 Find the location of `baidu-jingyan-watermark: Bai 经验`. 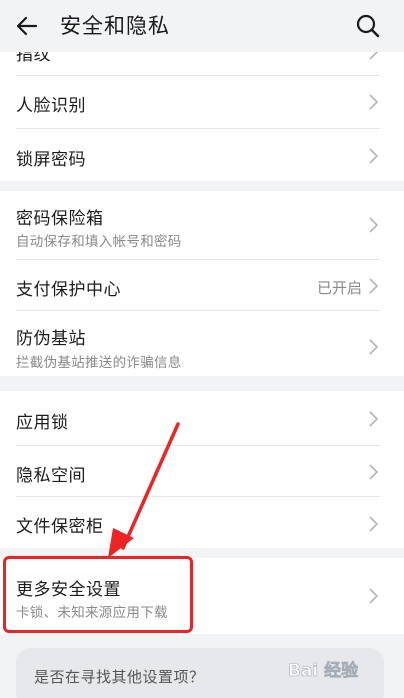

baidu-jingyan-watermark: Bai 经验 is located at coordinates (341, 670).